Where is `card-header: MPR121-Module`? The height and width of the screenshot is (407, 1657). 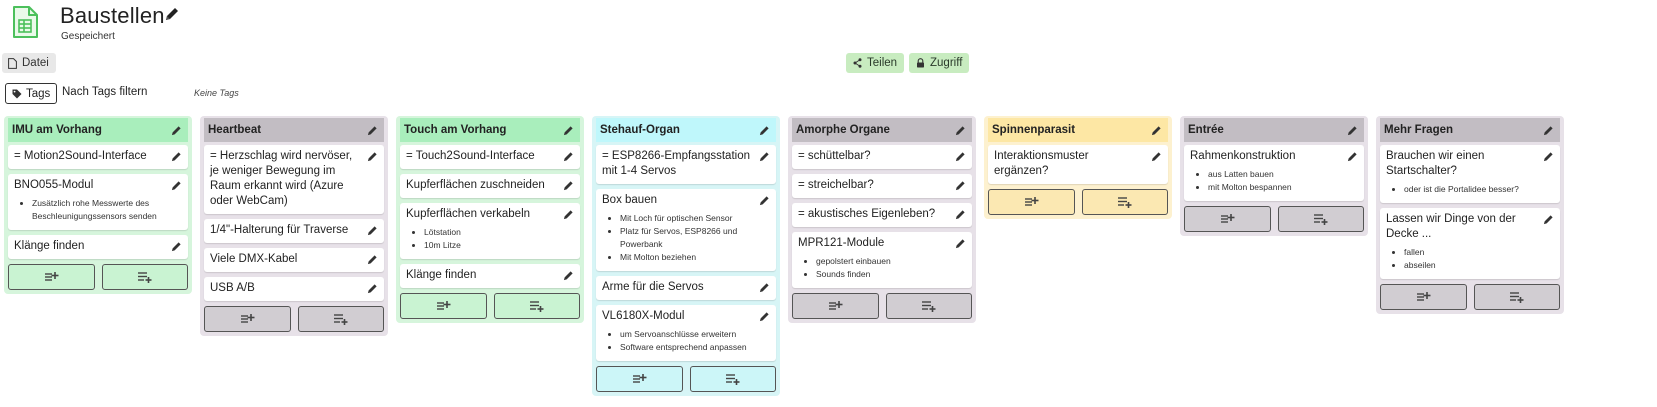 card-header: MPR121-Module is located at coordinates (882, 243).